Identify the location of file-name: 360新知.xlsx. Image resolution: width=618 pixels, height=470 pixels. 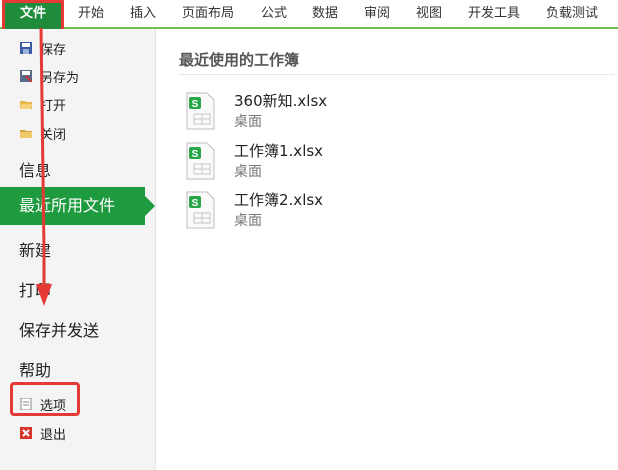
(281, 101).